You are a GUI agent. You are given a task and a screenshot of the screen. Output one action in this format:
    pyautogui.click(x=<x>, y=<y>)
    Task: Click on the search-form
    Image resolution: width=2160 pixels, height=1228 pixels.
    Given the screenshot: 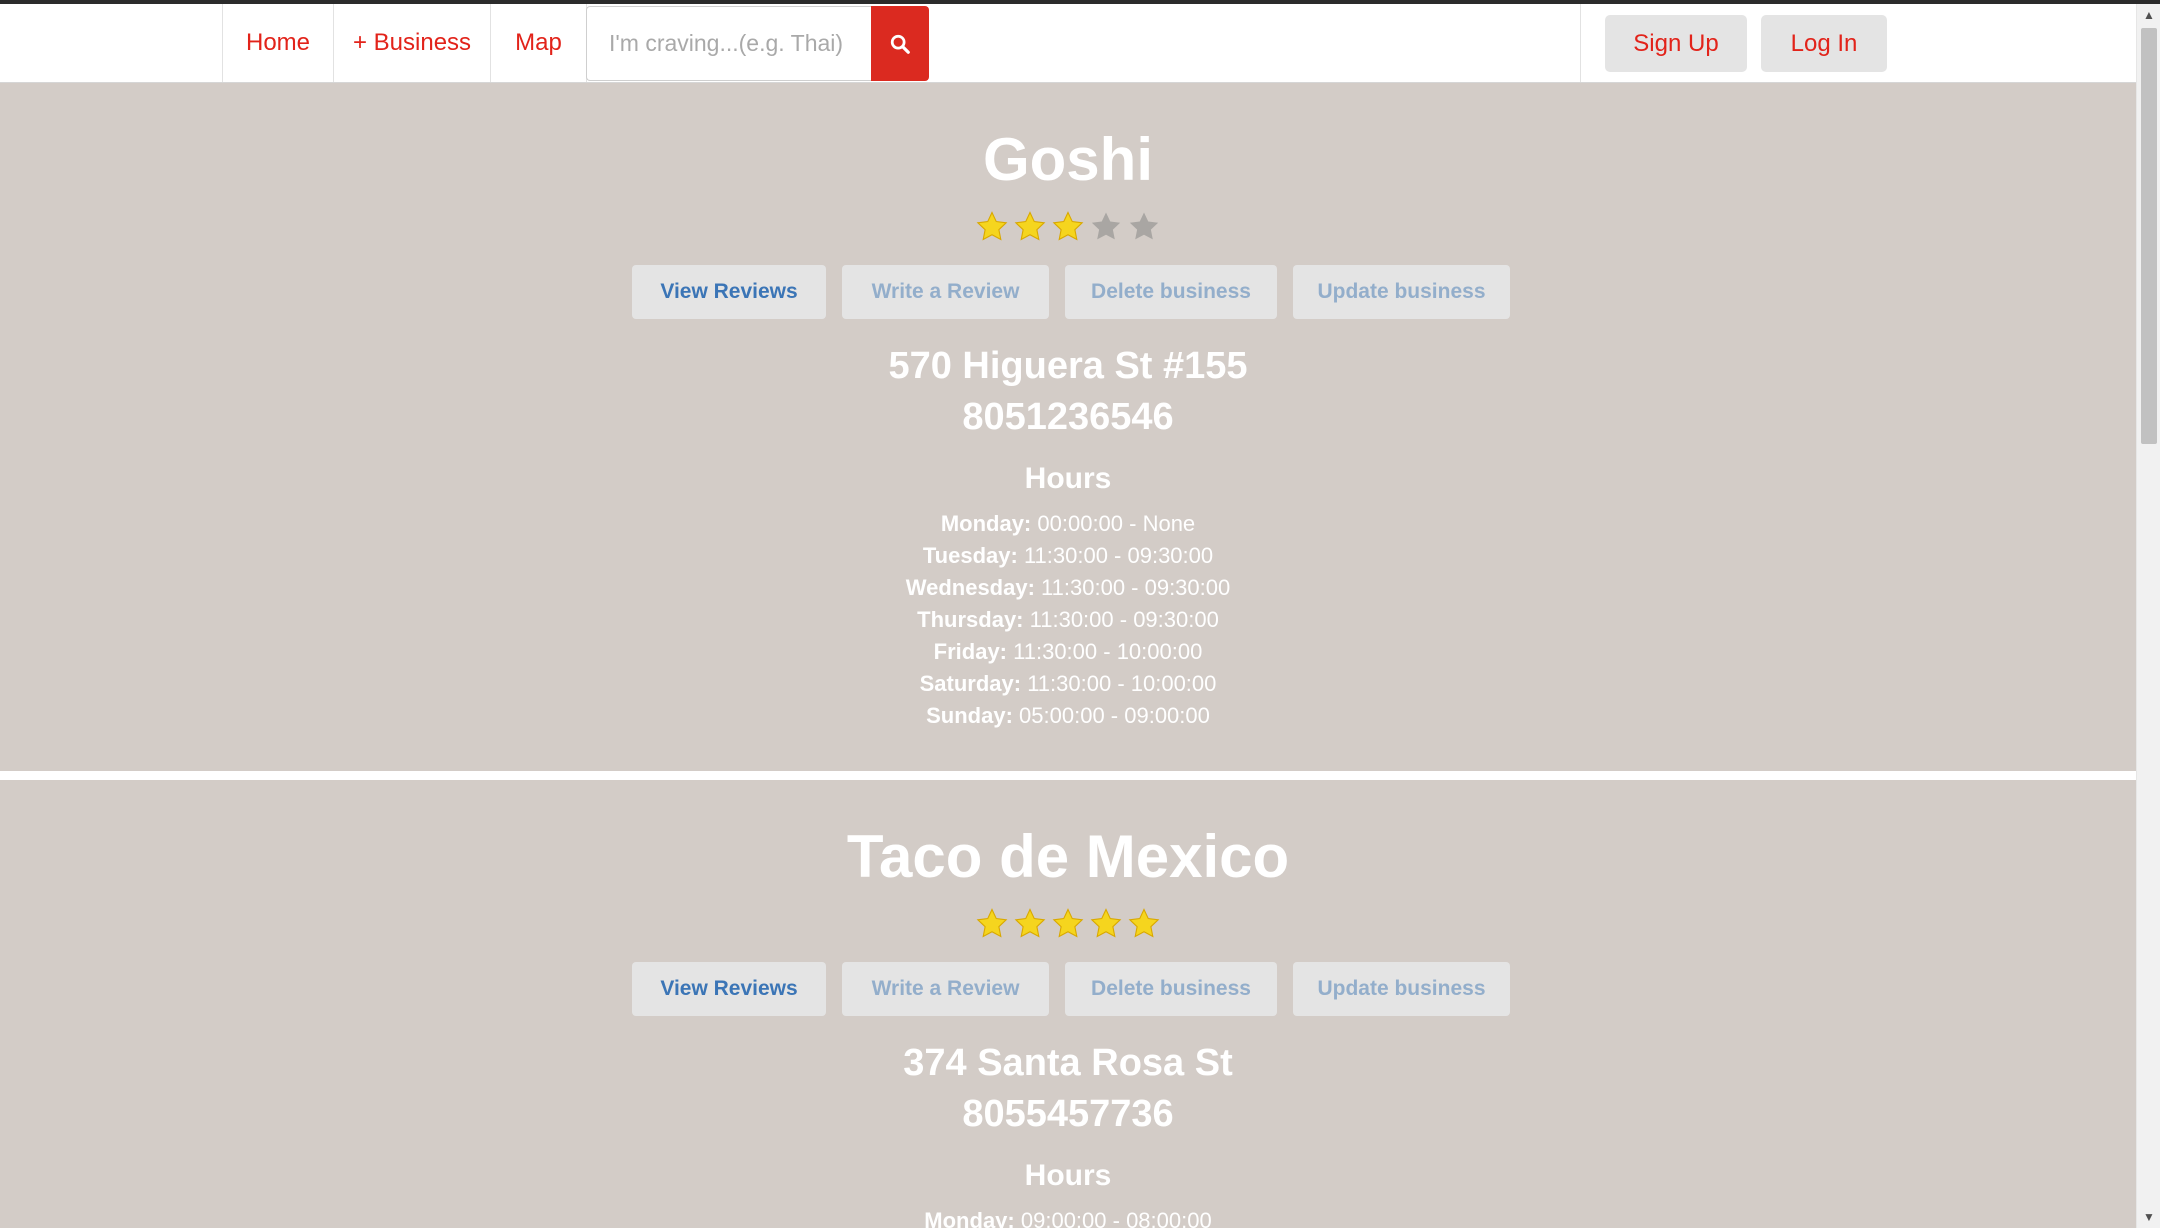 What is the action you would take?
    pyautogui.click(x=757, y=43)
    